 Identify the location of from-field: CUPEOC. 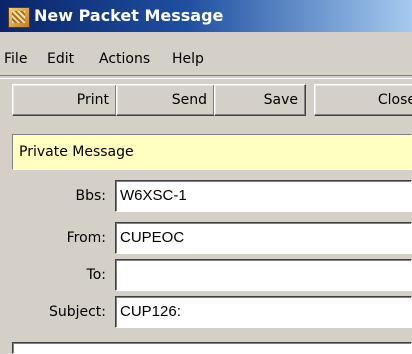
(263, 238).